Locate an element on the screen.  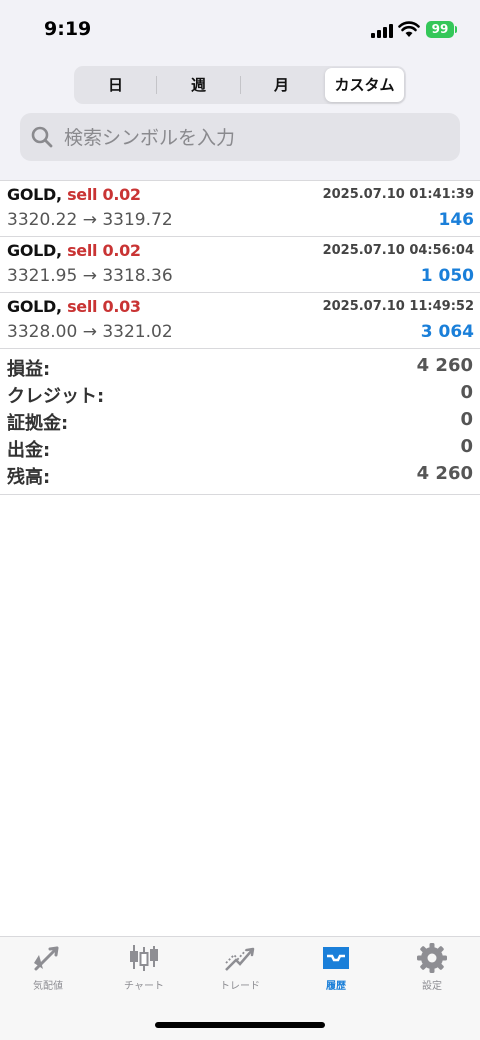
summary-row-credit: クレジット: 0 is located at coordinates (240, 393).